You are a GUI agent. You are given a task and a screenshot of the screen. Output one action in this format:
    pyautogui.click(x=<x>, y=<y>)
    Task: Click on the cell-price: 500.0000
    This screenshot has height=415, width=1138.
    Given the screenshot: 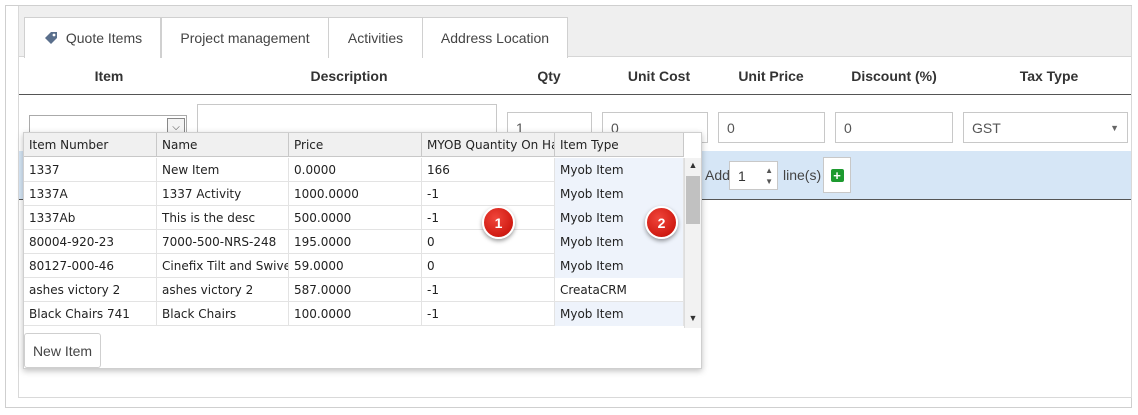 What is the action you would take?
    pyautogui.click(x=355, y=218)
    